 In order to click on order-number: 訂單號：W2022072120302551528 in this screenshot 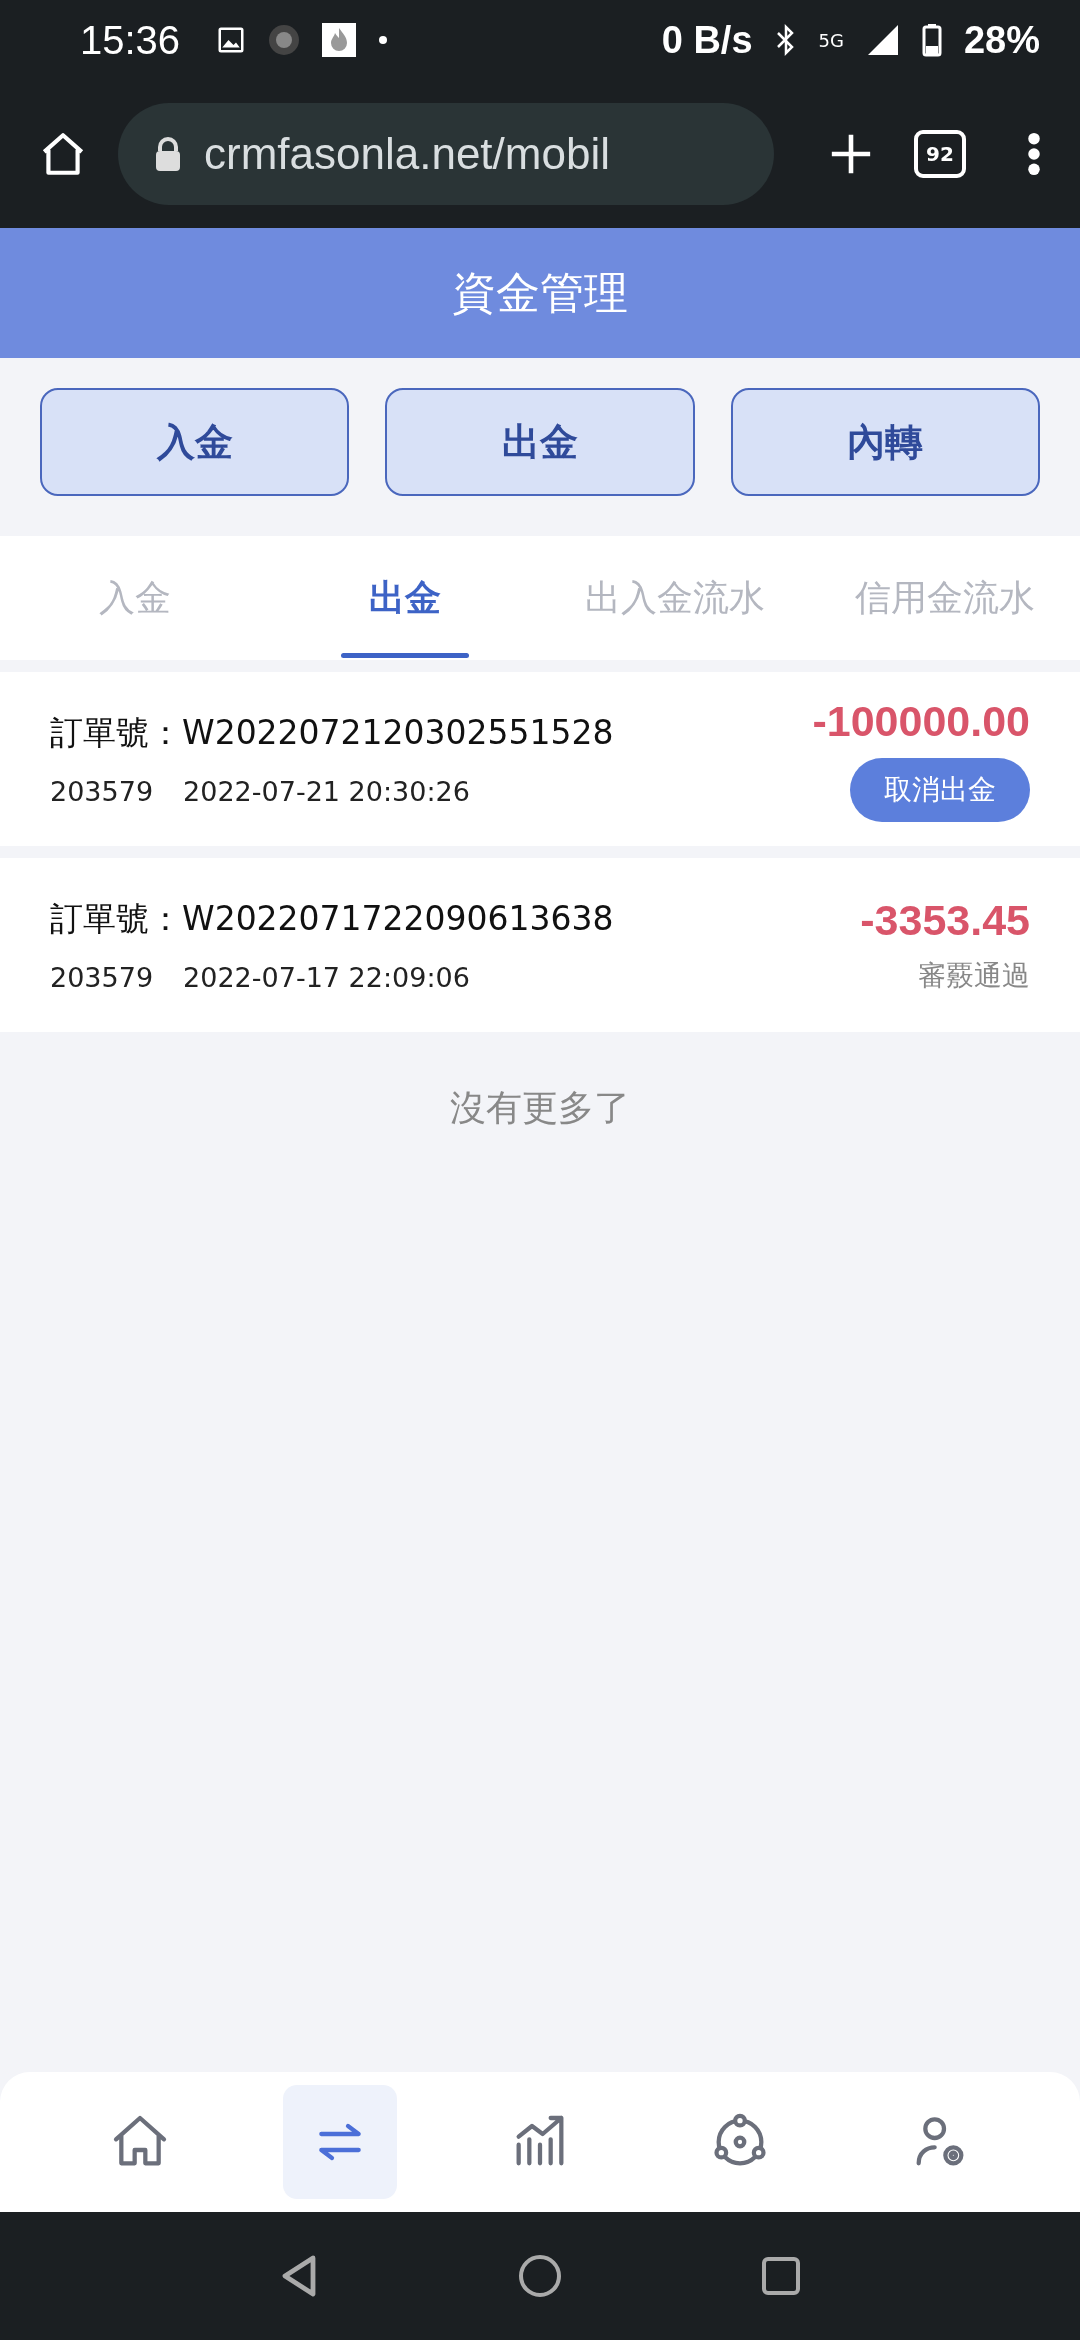, I will do `click(332, 733)`.